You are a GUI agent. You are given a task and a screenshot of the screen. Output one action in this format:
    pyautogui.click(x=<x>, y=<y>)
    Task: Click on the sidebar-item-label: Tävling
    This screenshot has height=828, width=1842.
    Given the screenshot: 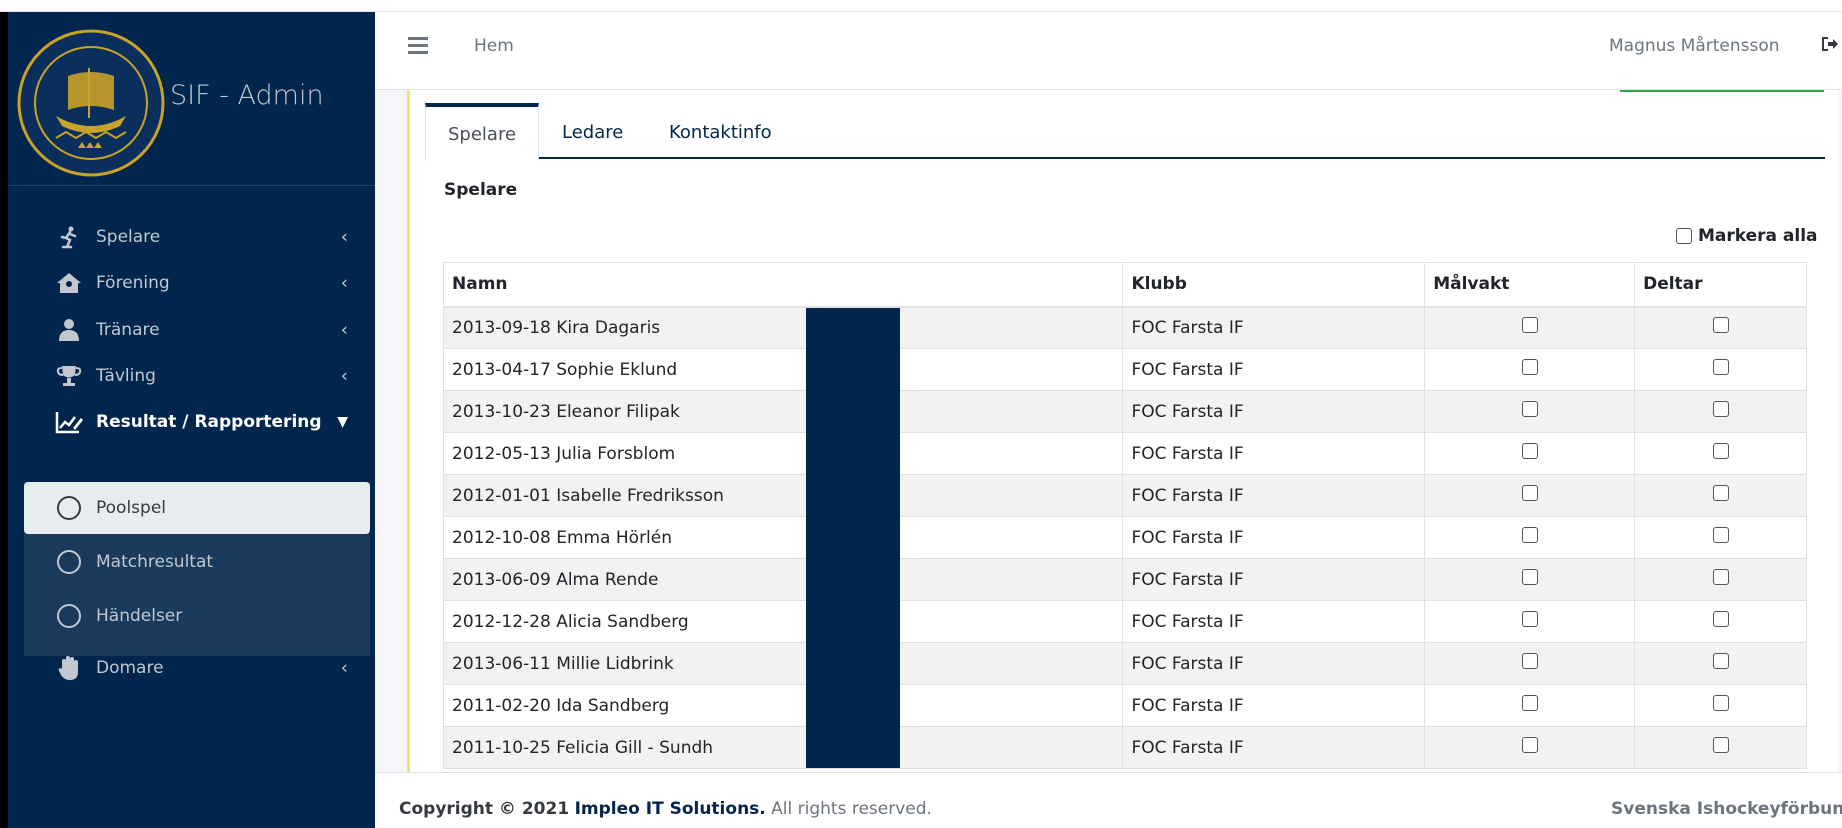 What is the action you would take?
    pyautogui.click(x=126, y=376)
    